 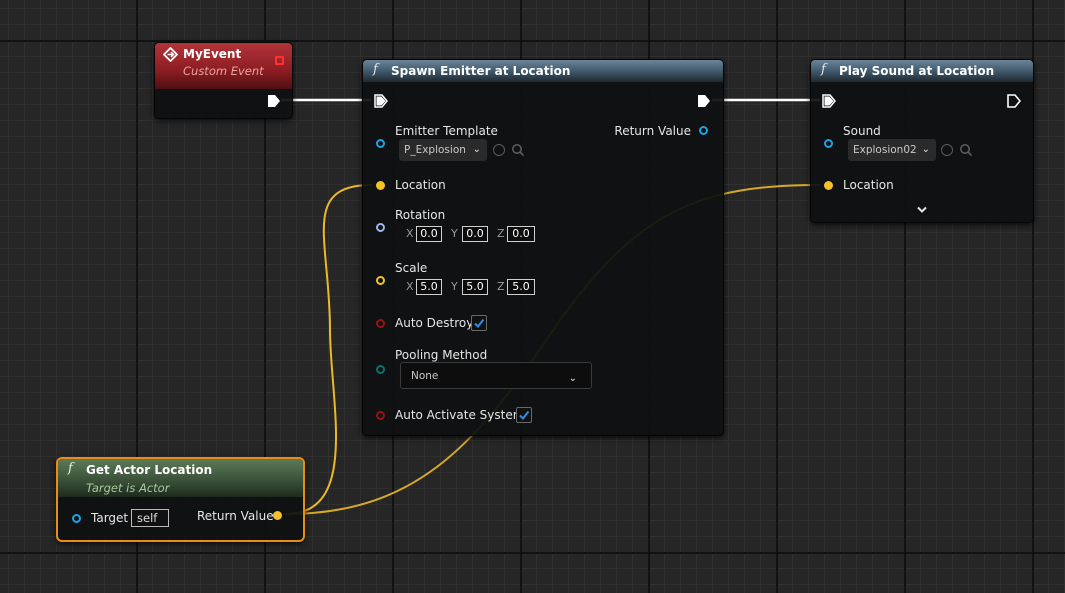 I want to click on scale-x-field: 5.0, so click(x=429, y=287).